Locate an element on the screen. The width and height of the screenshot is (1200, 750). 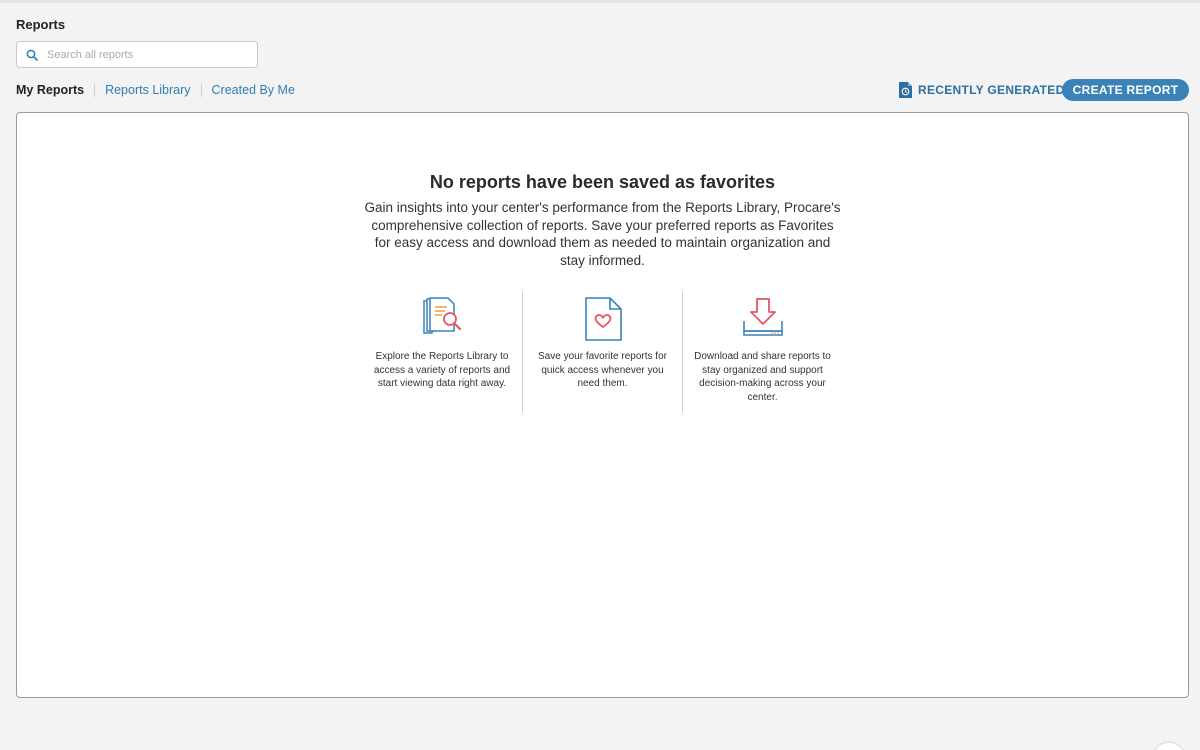
empty-state-title: No reports have been saved as favorites is located at coordinates (602, 182).